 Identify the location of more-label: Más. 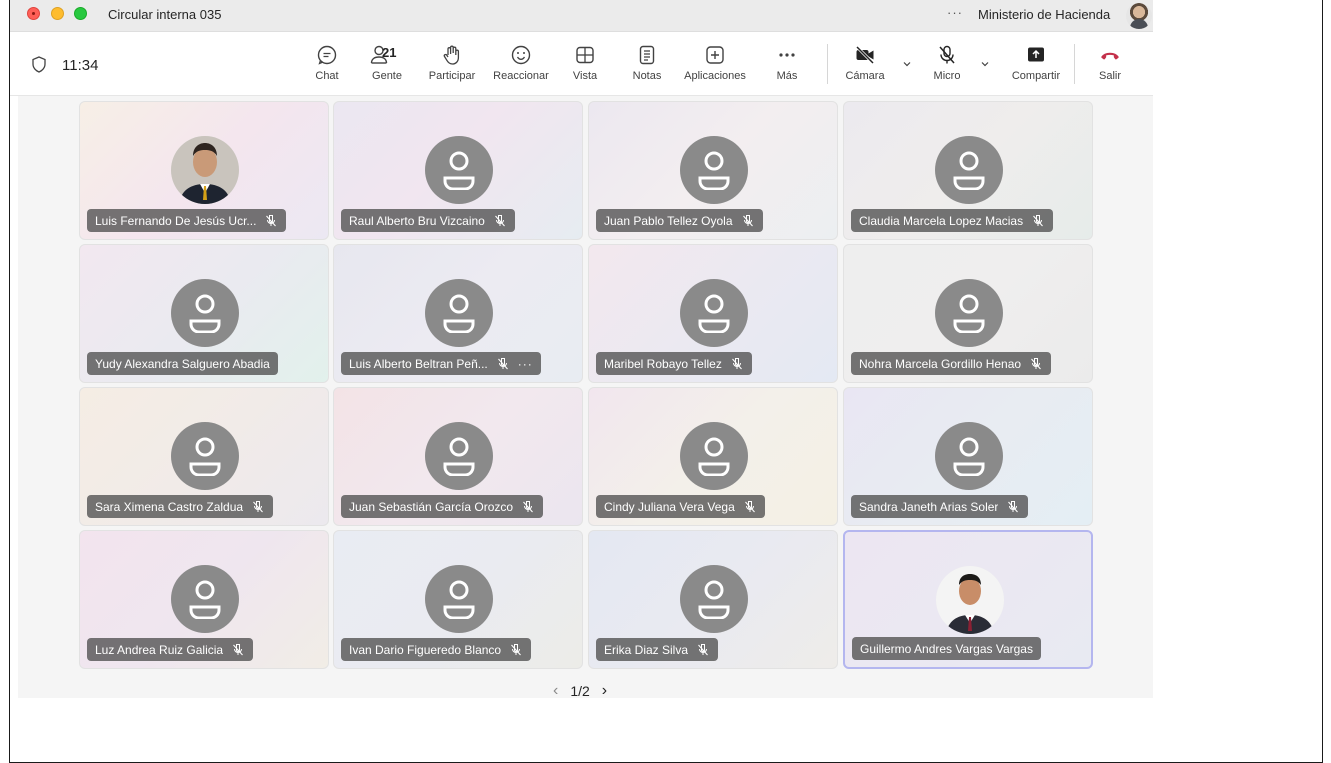
(787, 76).